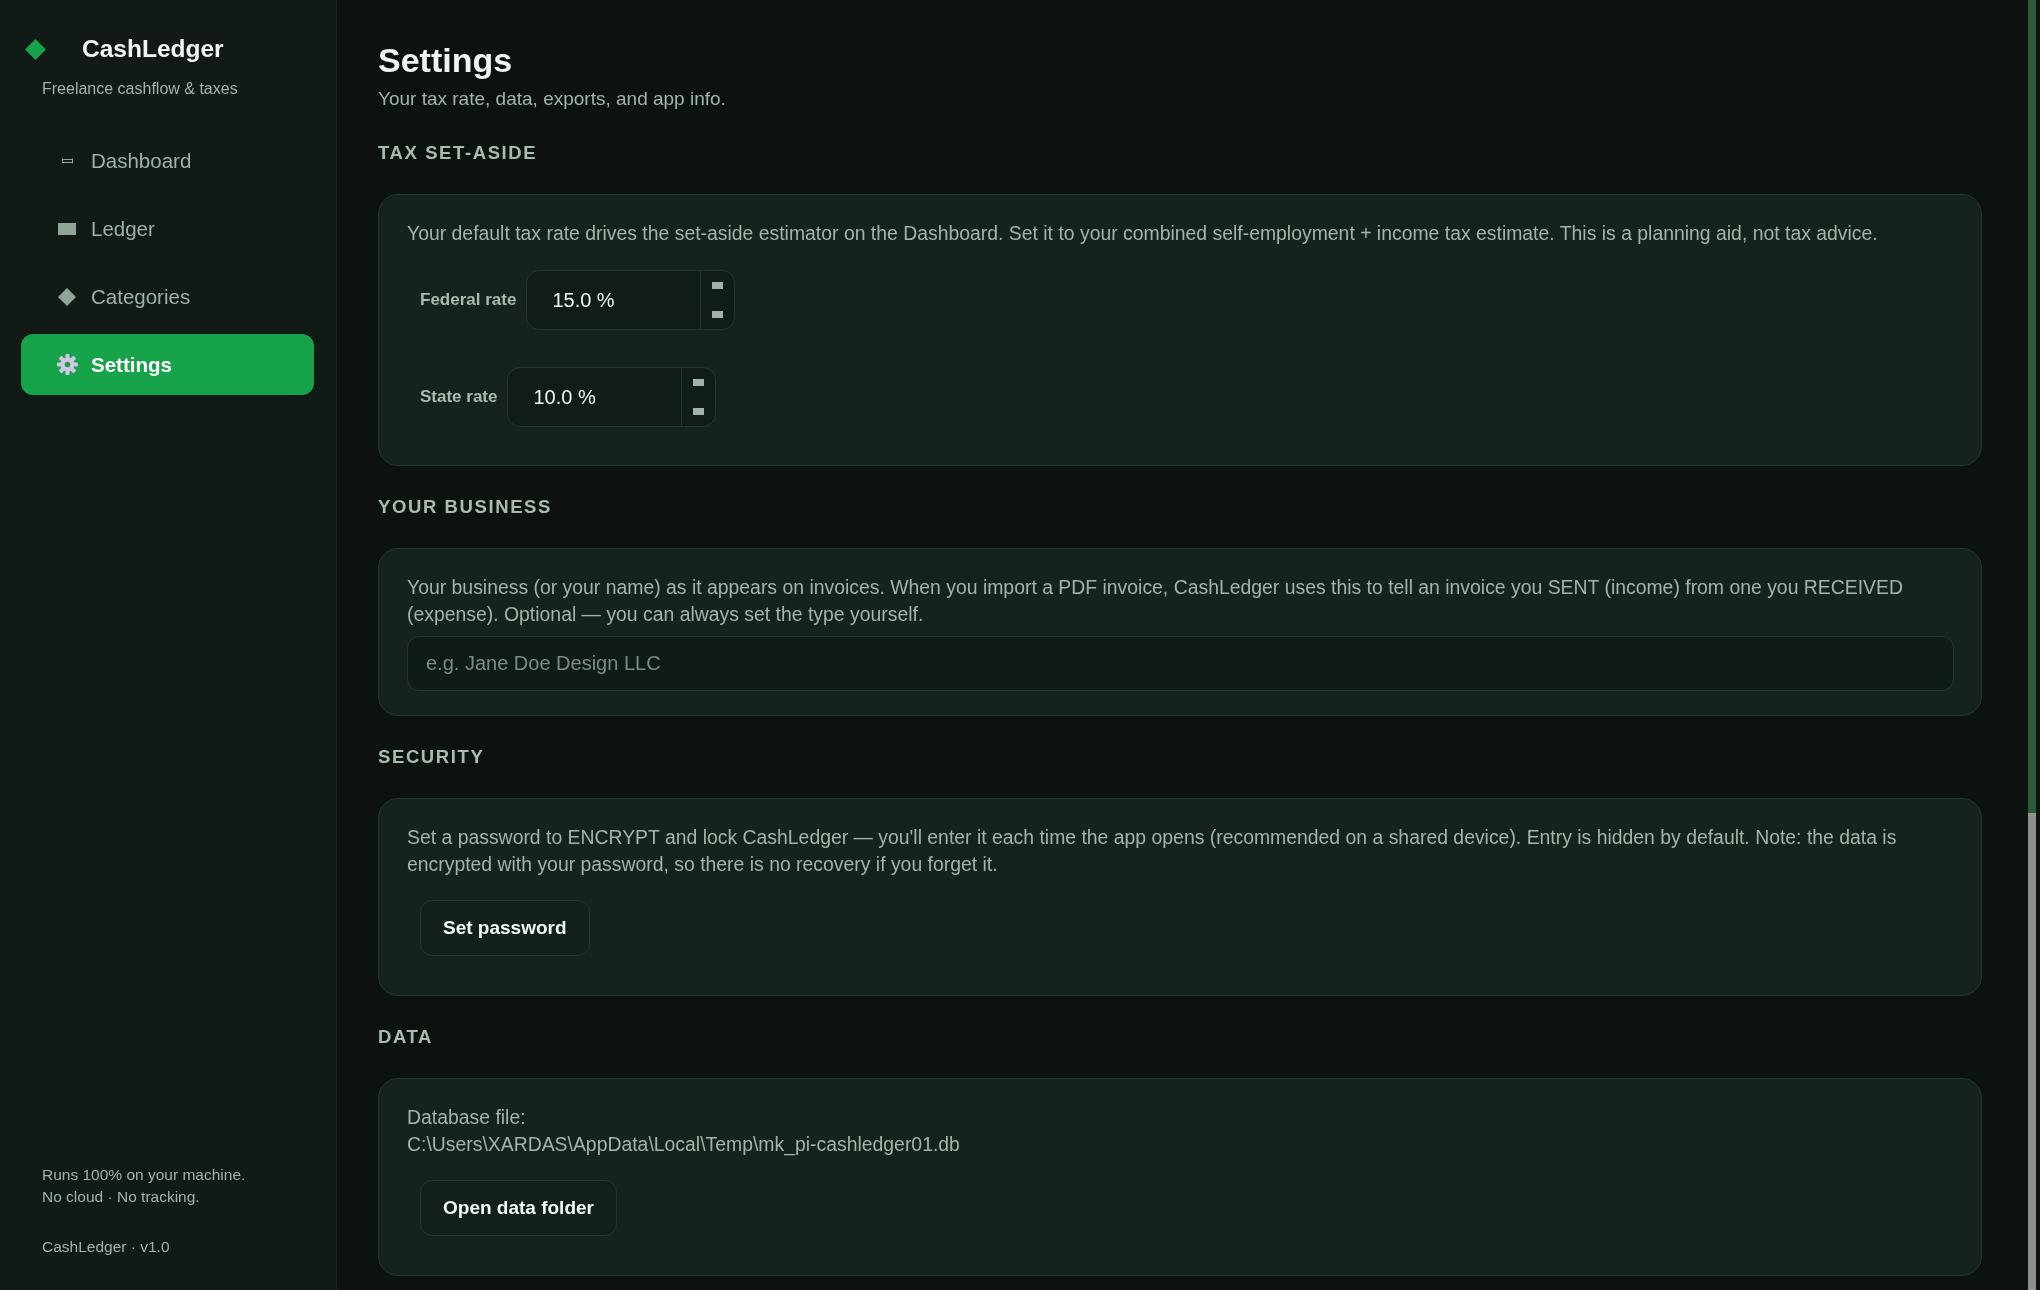  Describe the element at coordinates (167, 296) in the screenshot. I see `nav-item: Categories` at that location.